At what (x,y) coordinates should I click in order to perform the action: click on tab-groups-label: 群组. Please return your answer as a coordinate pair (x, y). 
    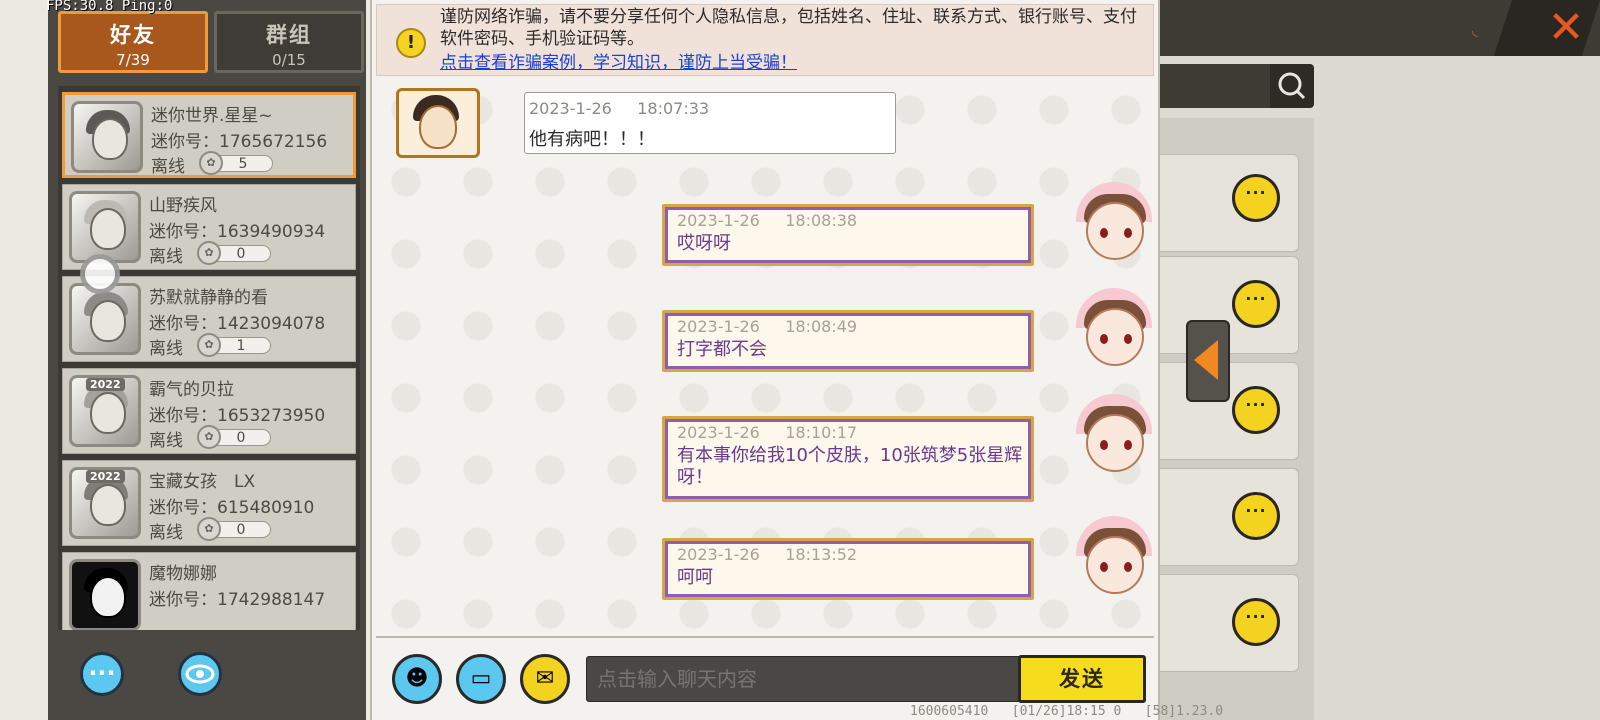
    Looking at the image, I should click on (289, 35).